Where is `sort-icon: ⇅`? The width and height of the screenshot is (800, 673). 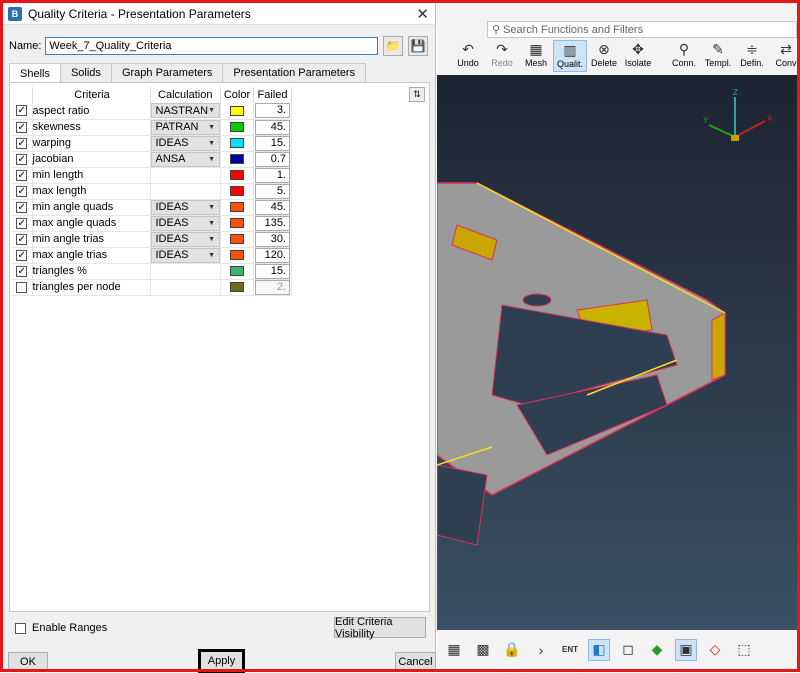 sort-icon: ⇅ is located at coordinates (417, 94).